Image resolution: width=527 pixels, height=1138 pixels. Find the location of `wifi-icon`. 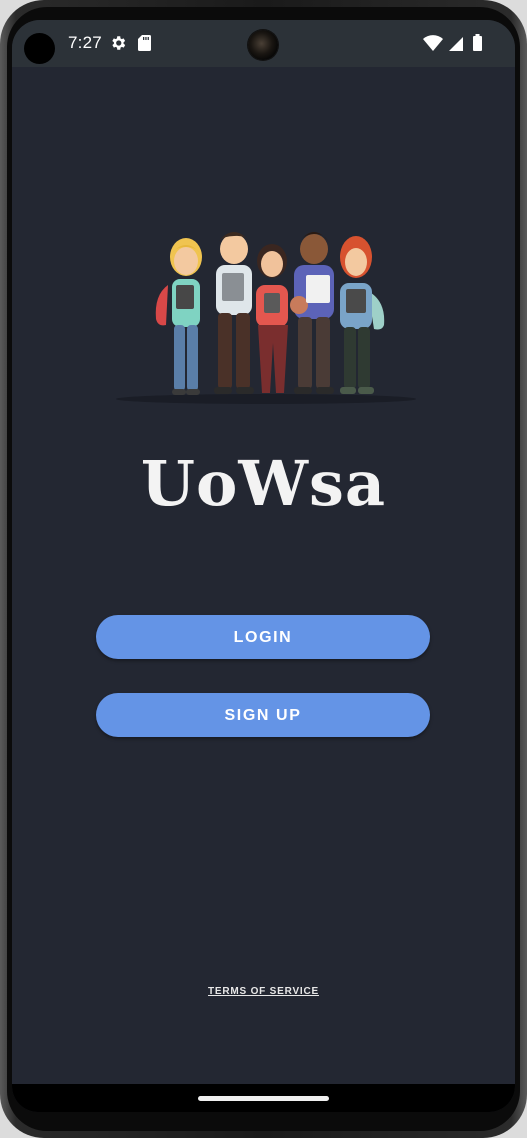

wifi-icon is located at coordinates (433, 43).